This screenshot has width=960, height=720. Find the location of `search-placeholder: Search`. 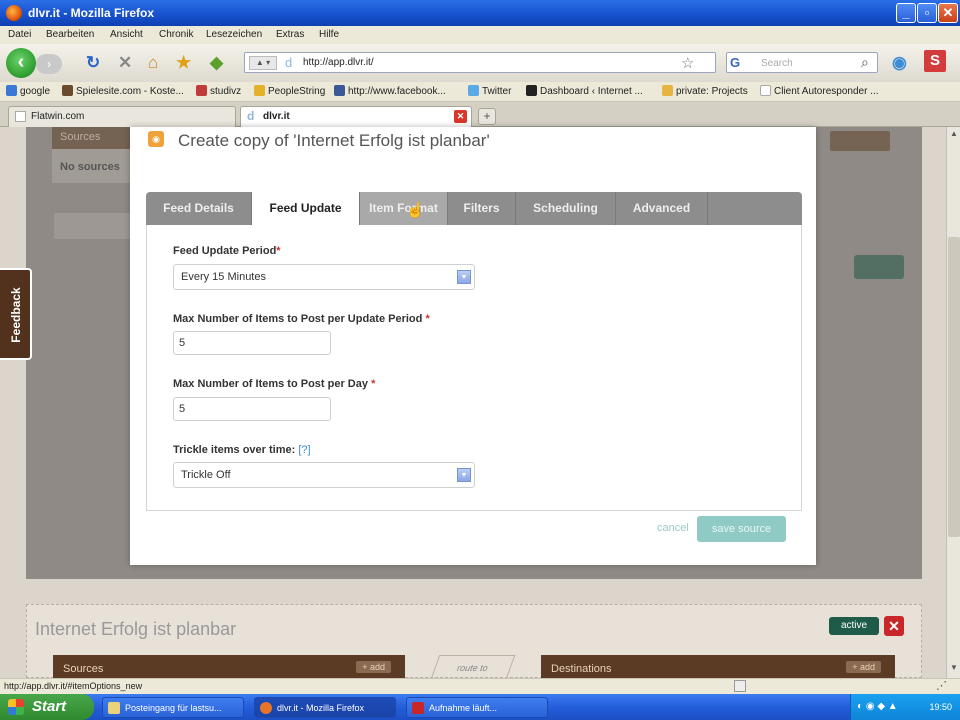

search-placeholder: Search is located at coordinates (777, 63).